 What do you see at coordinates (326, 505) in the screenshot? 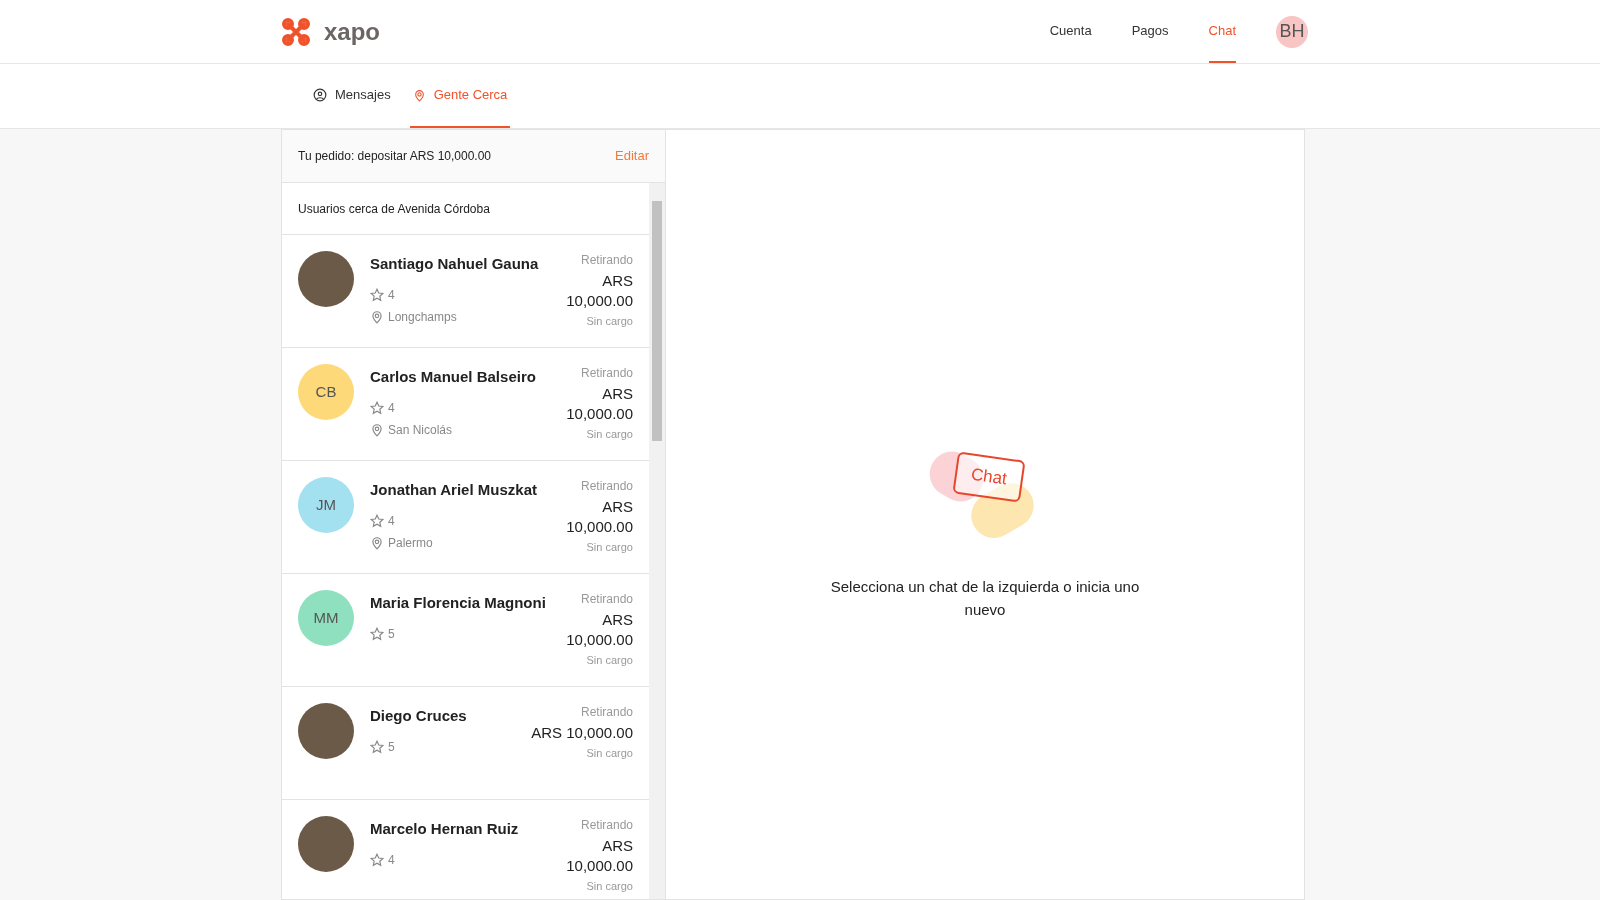
I see `initials-avatar: JM` at bounding box center [326, 505].